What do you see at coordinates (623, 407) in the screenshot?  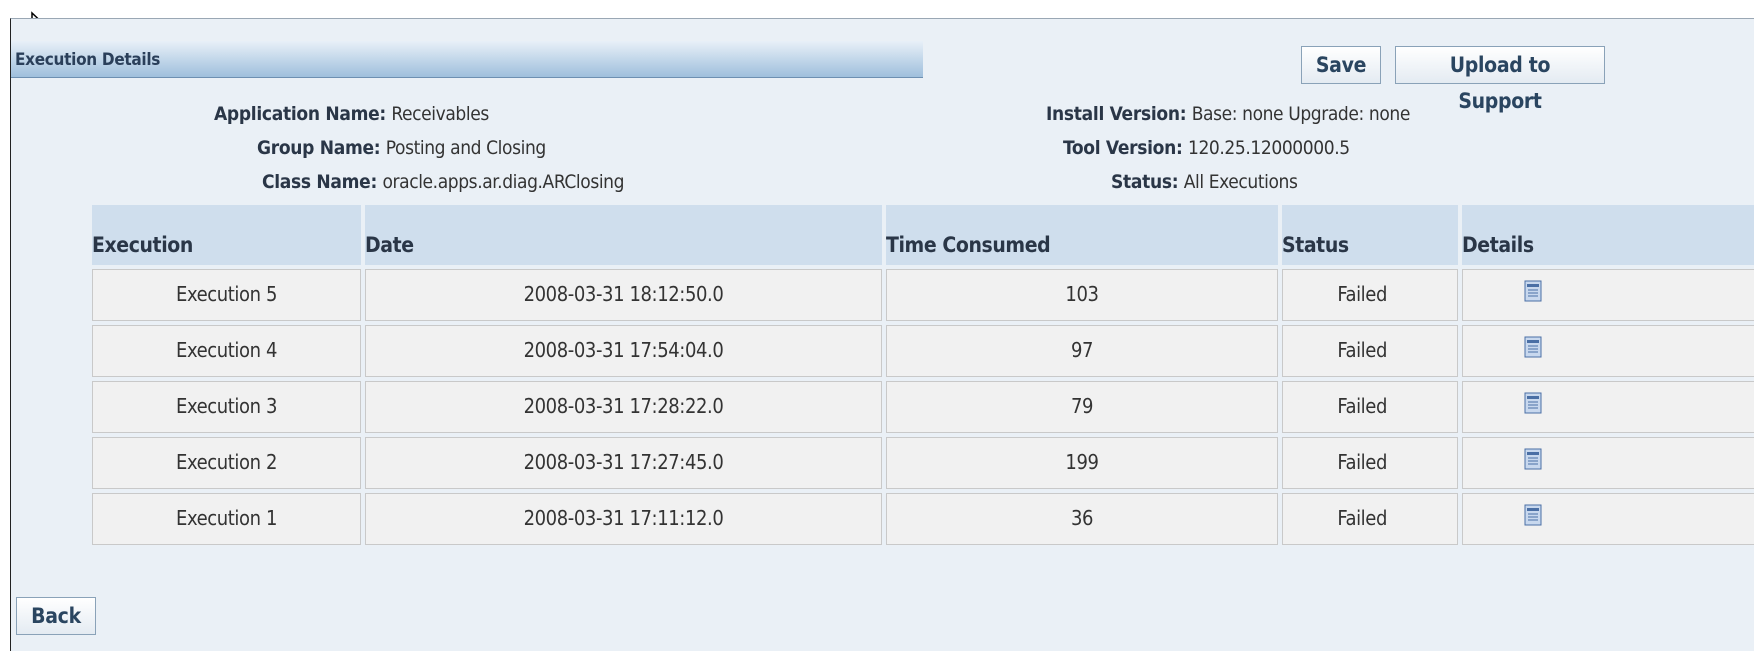 I see `date-cell: 2008-03-31 17:28:22.0` at bounding box center [623, 407].